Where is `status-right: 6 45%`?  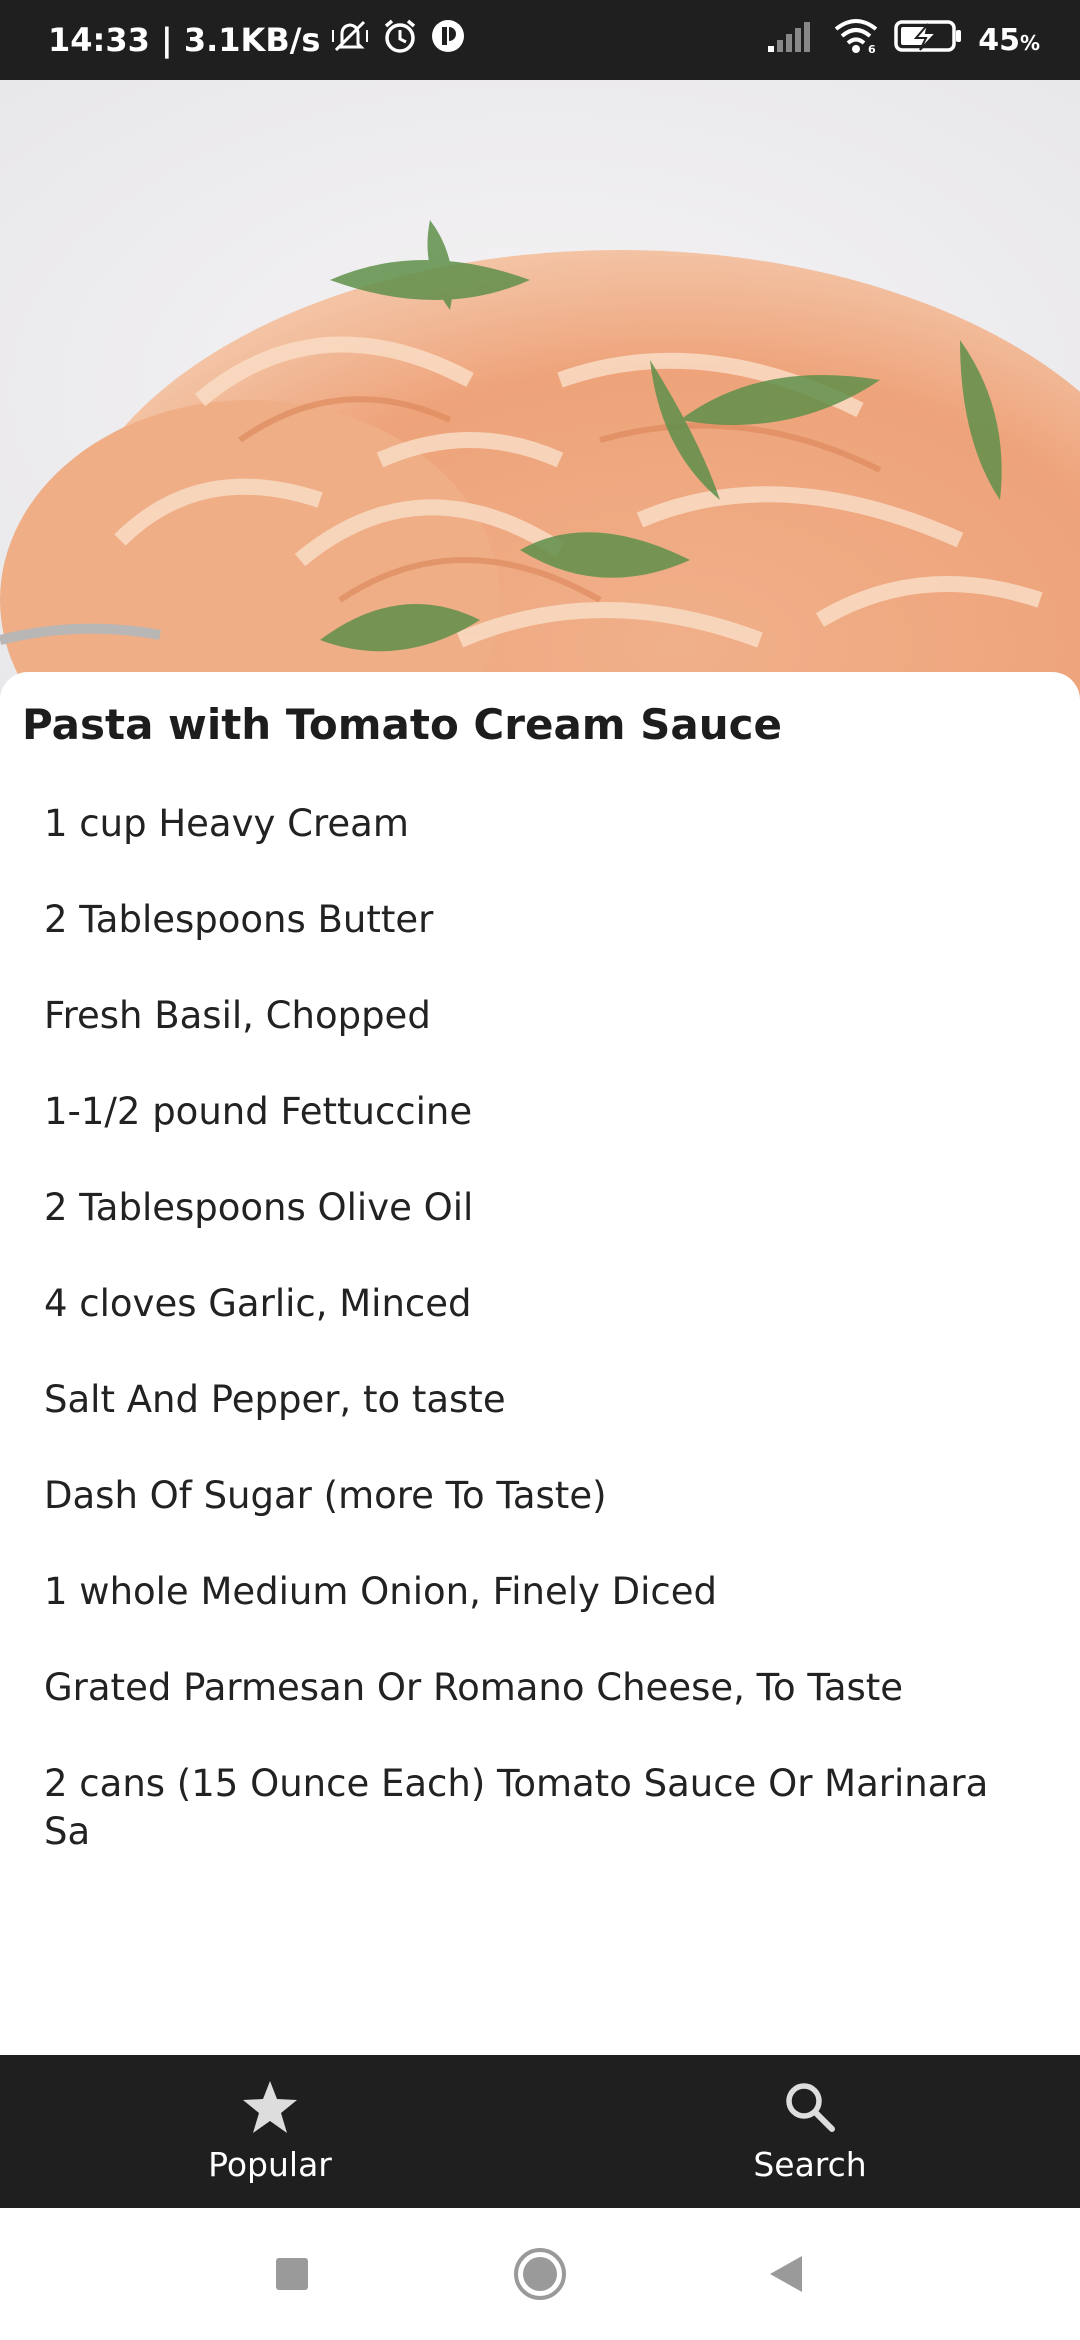 status-right: 6 45% is located at coordinates (903, 40).